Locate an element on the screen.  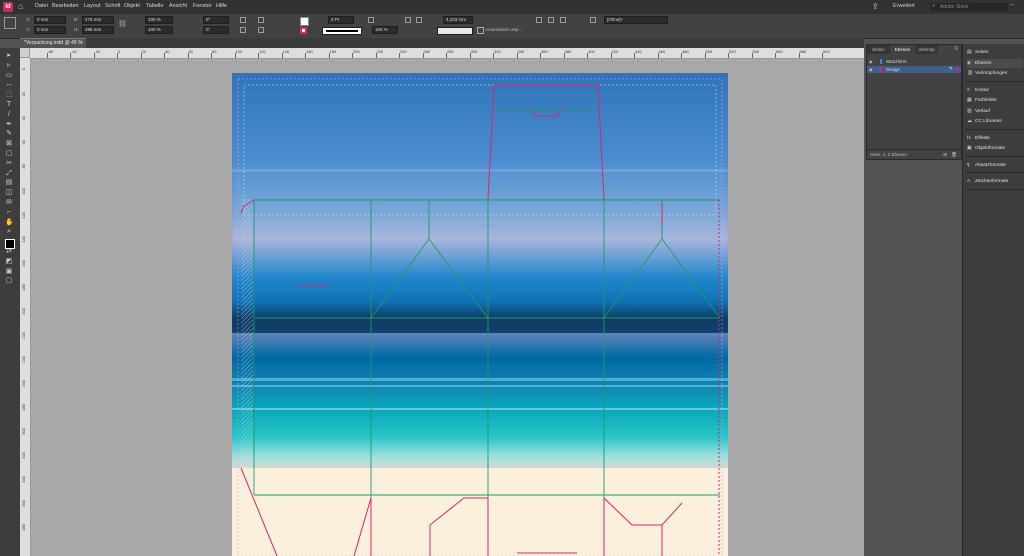
fit-content-icon is located at coordinates (539, 20).